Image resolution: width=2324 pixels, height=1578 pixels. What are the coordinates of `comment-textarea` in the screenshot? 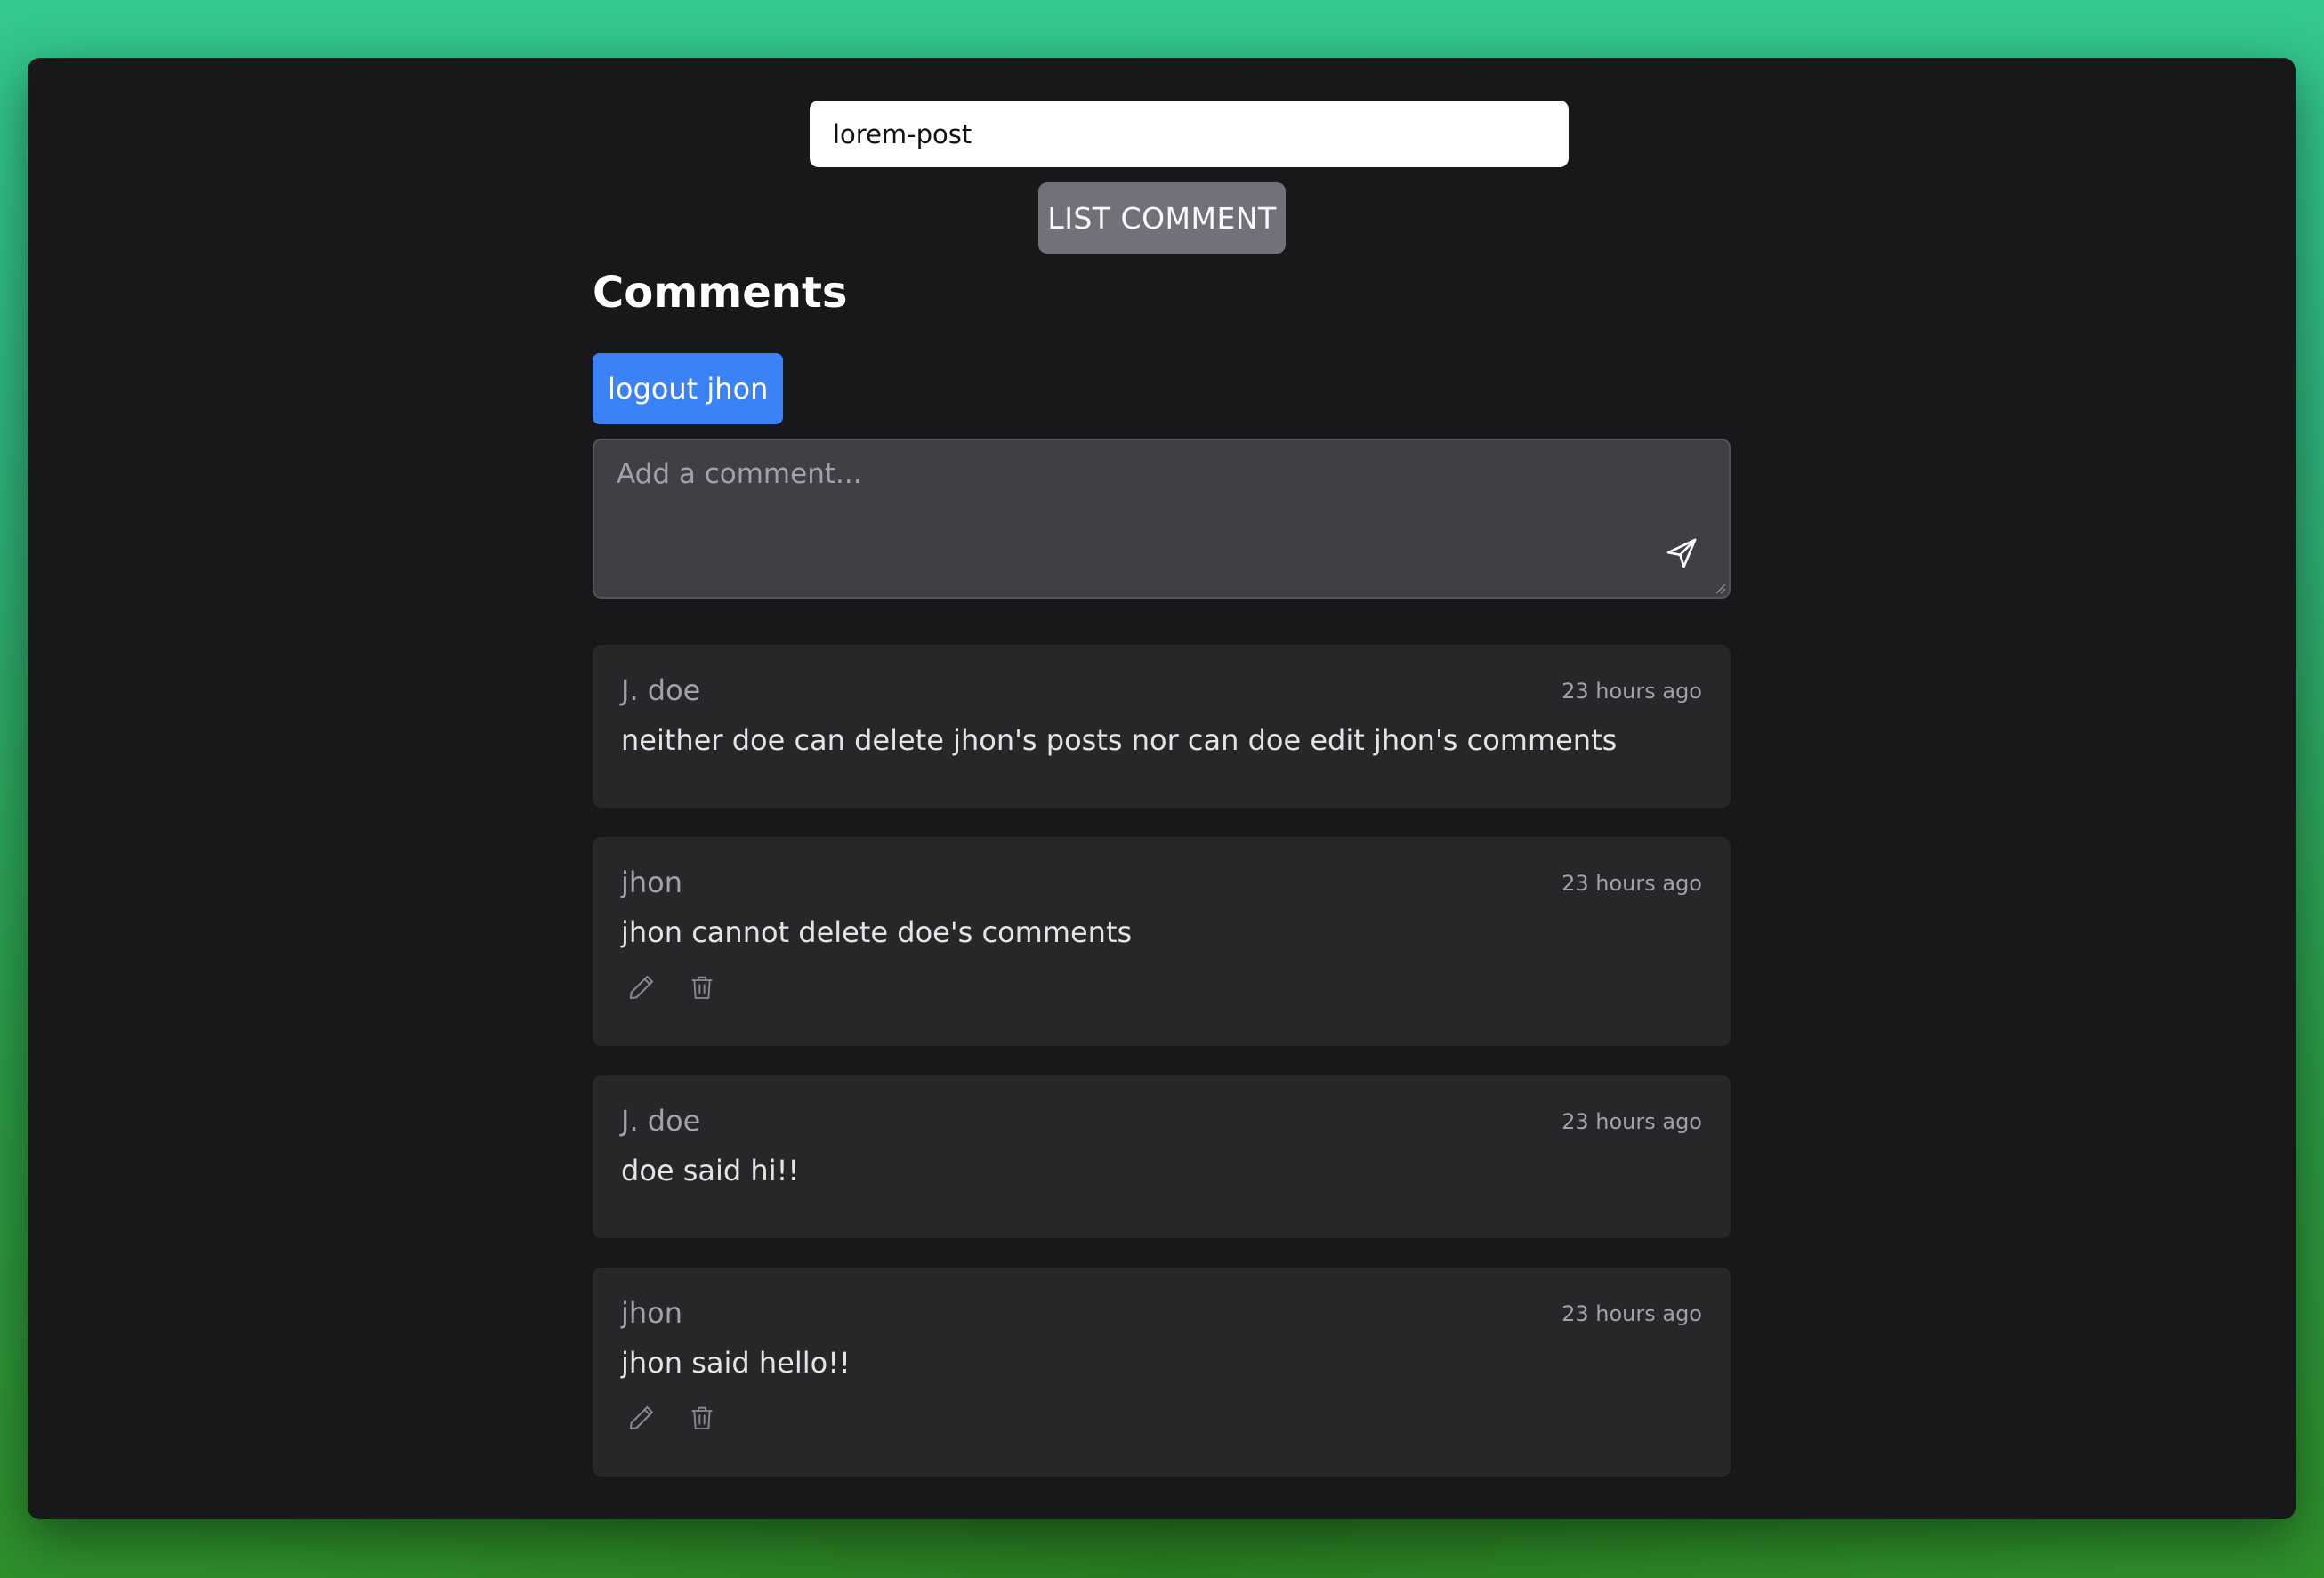 It's located at (1161, 518).